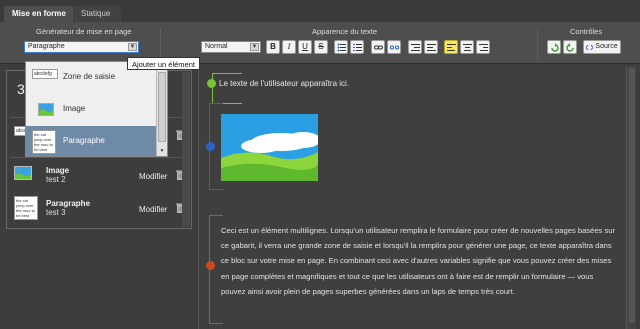 The height and width of the screenshot is (329, 640). I want to click on tab-bar: Mise en forme Statique, so click(320, 11).